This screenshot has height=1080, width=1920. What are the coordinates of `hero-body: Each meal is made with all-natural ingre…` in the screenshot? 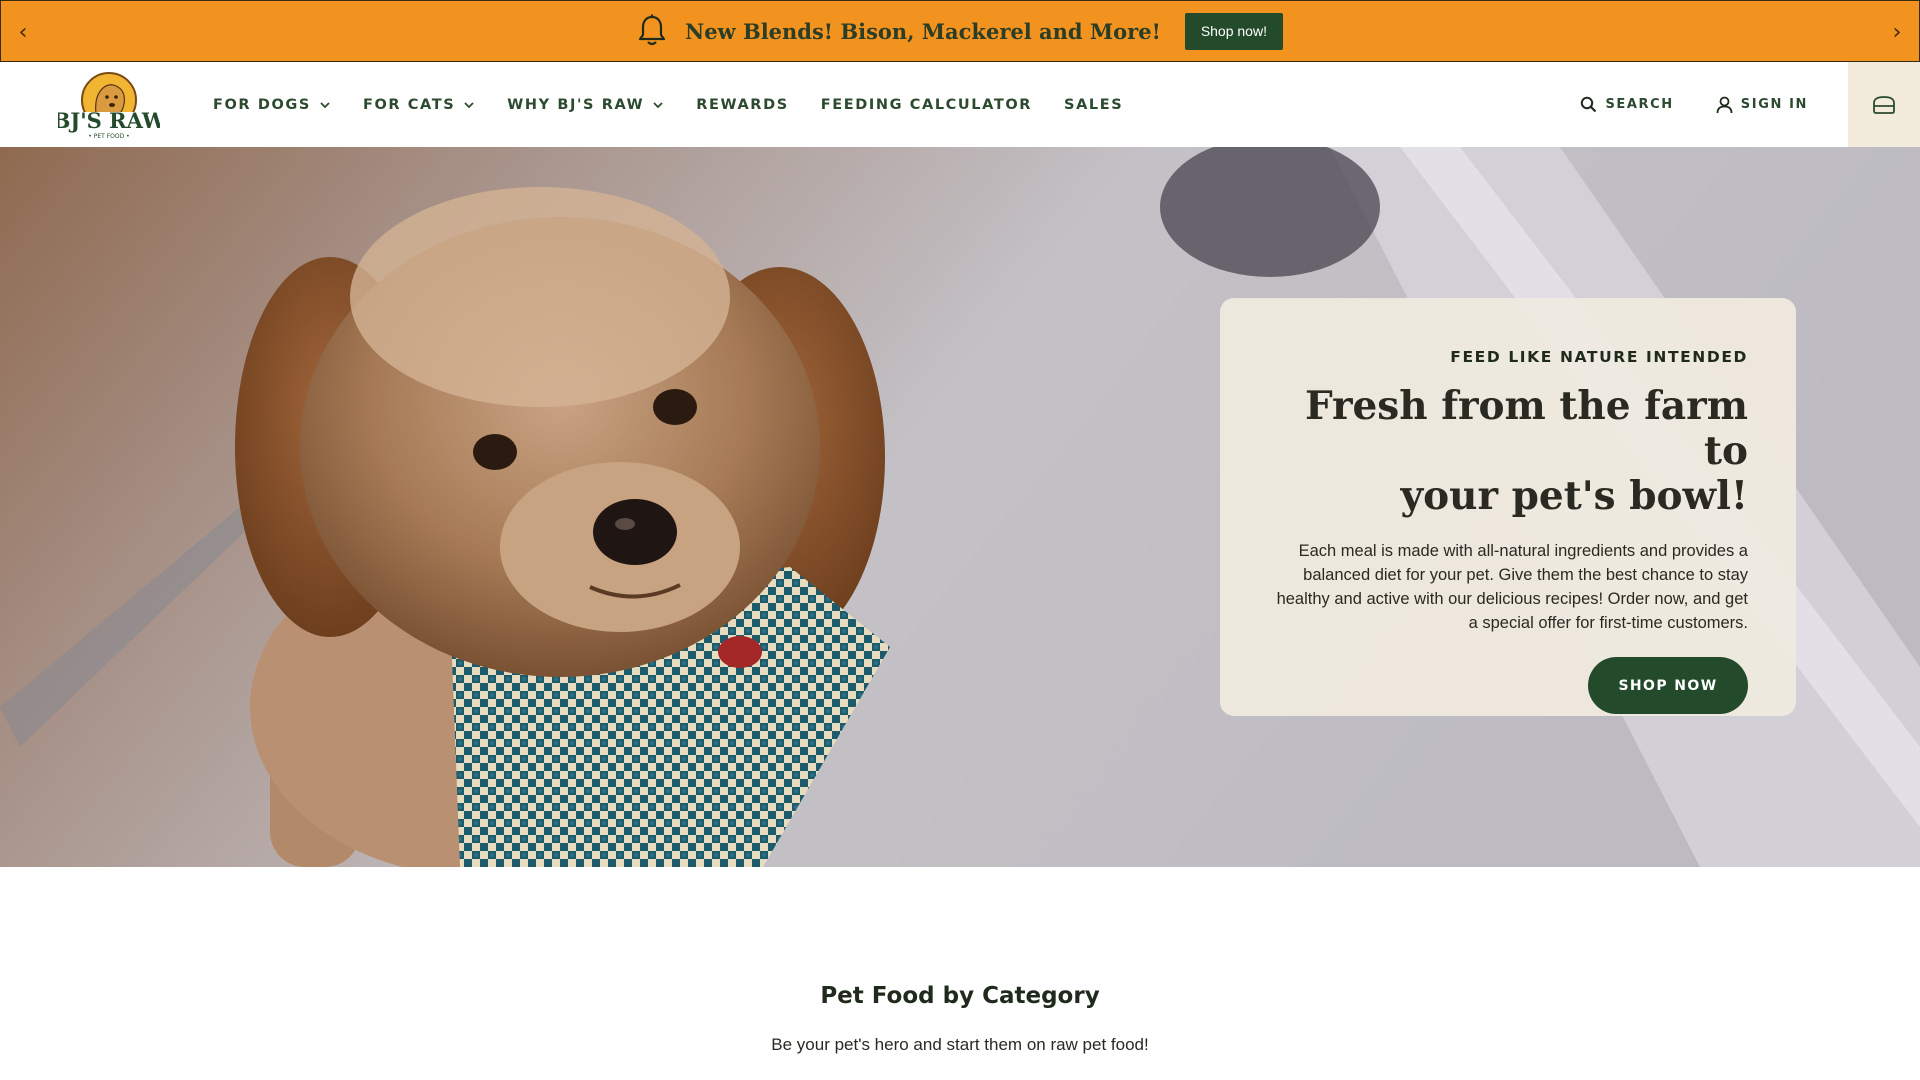 It's located at (1512, 587).